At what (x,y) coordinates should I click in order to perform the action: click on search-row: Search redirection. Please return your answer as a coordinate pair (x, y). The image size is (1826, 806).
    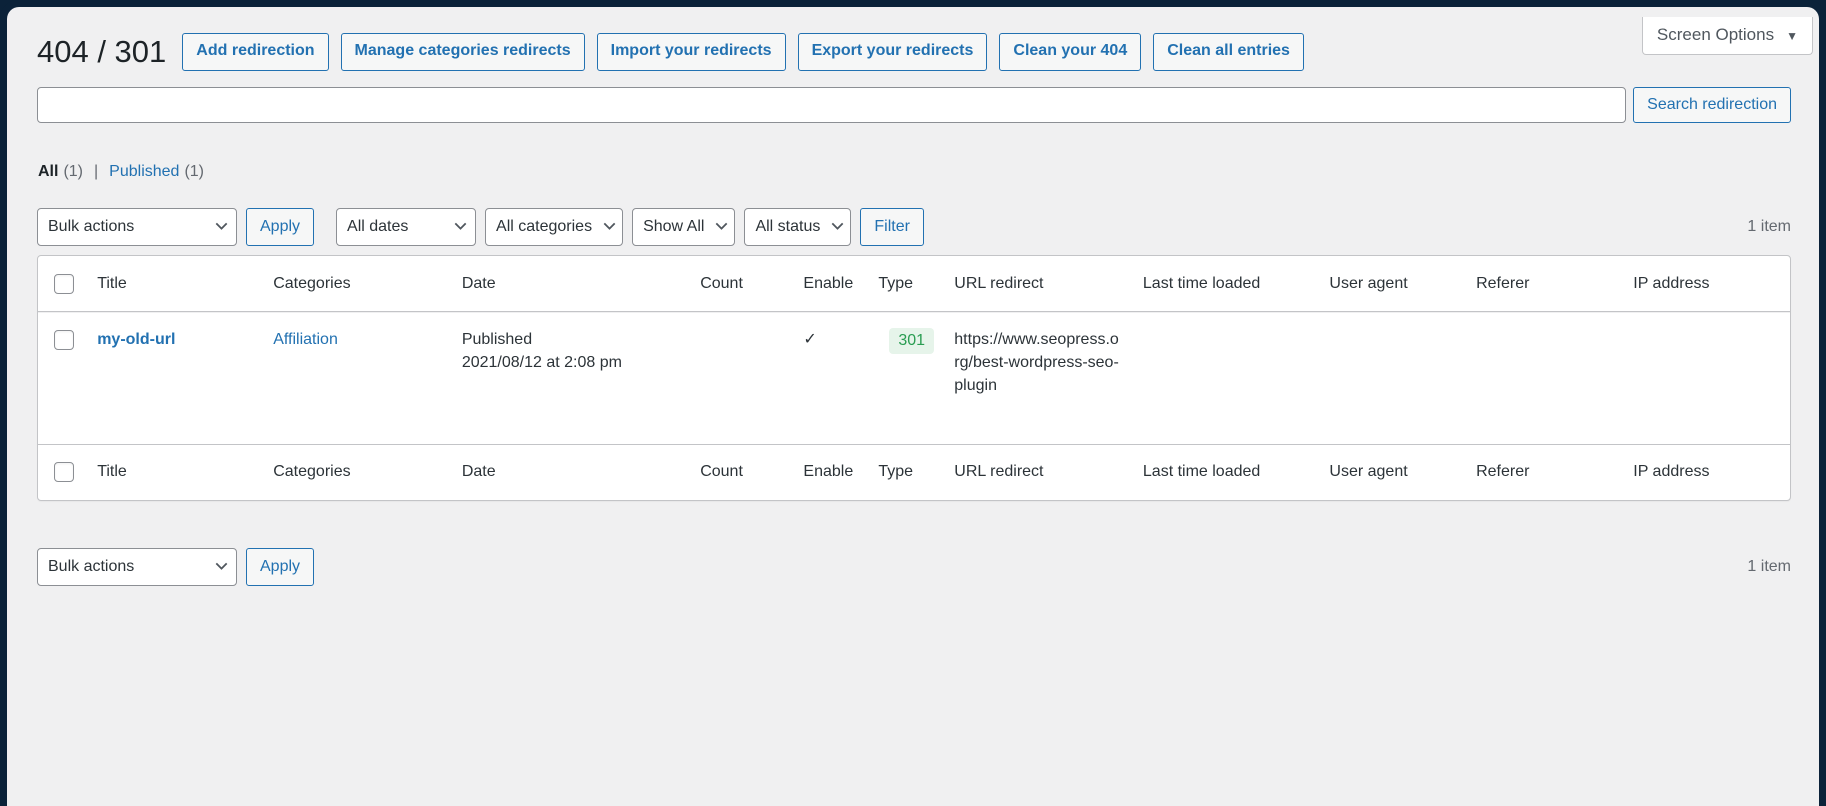
    Looking at the image, I should click on (914, 105).